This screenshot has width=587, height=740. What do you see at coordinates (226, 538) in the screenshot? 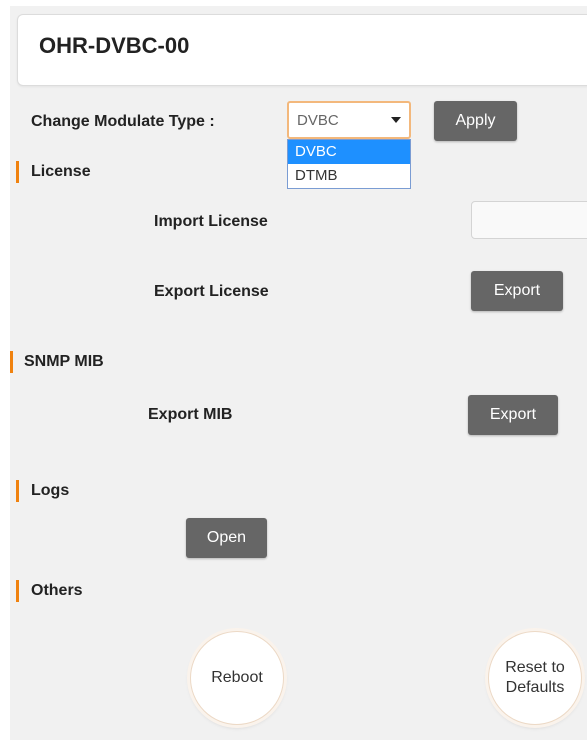
I see `open-logs-button: Open` at bounding box center [226, 538].